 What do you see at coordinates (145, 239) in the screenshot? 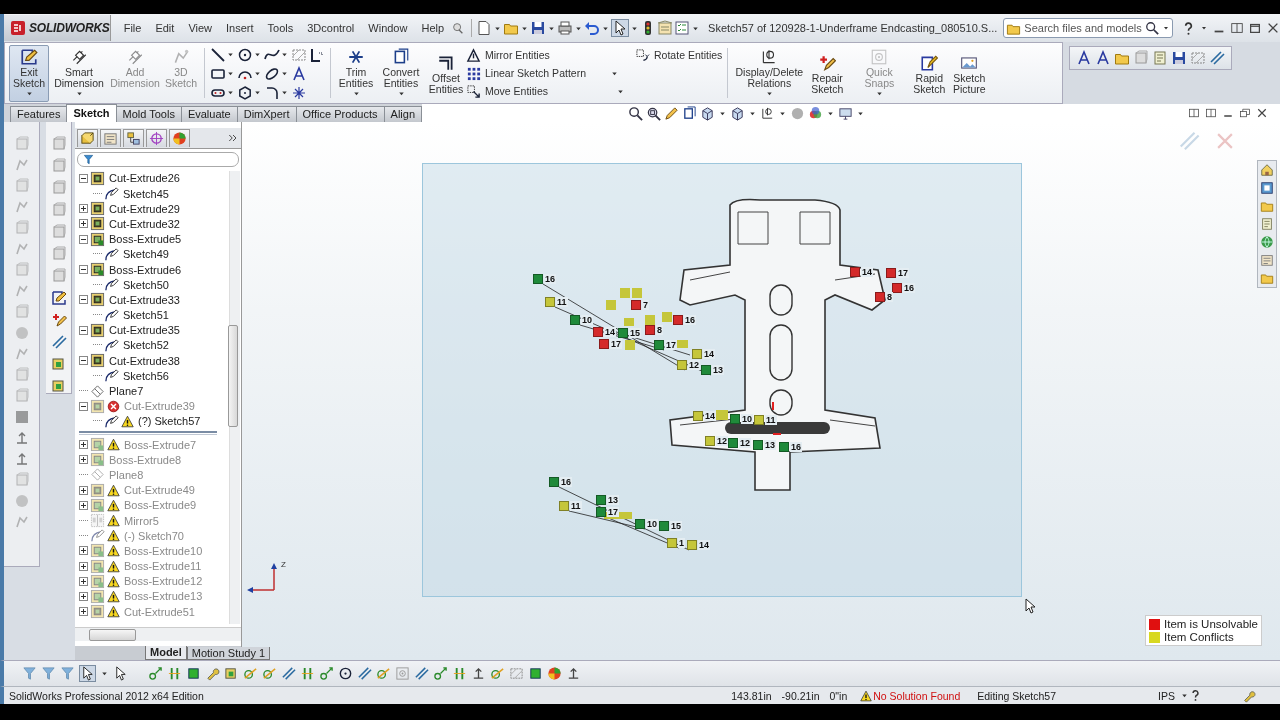
I see `tree-item-label: Boss-Extrude5` at bounding box center [145, 239].